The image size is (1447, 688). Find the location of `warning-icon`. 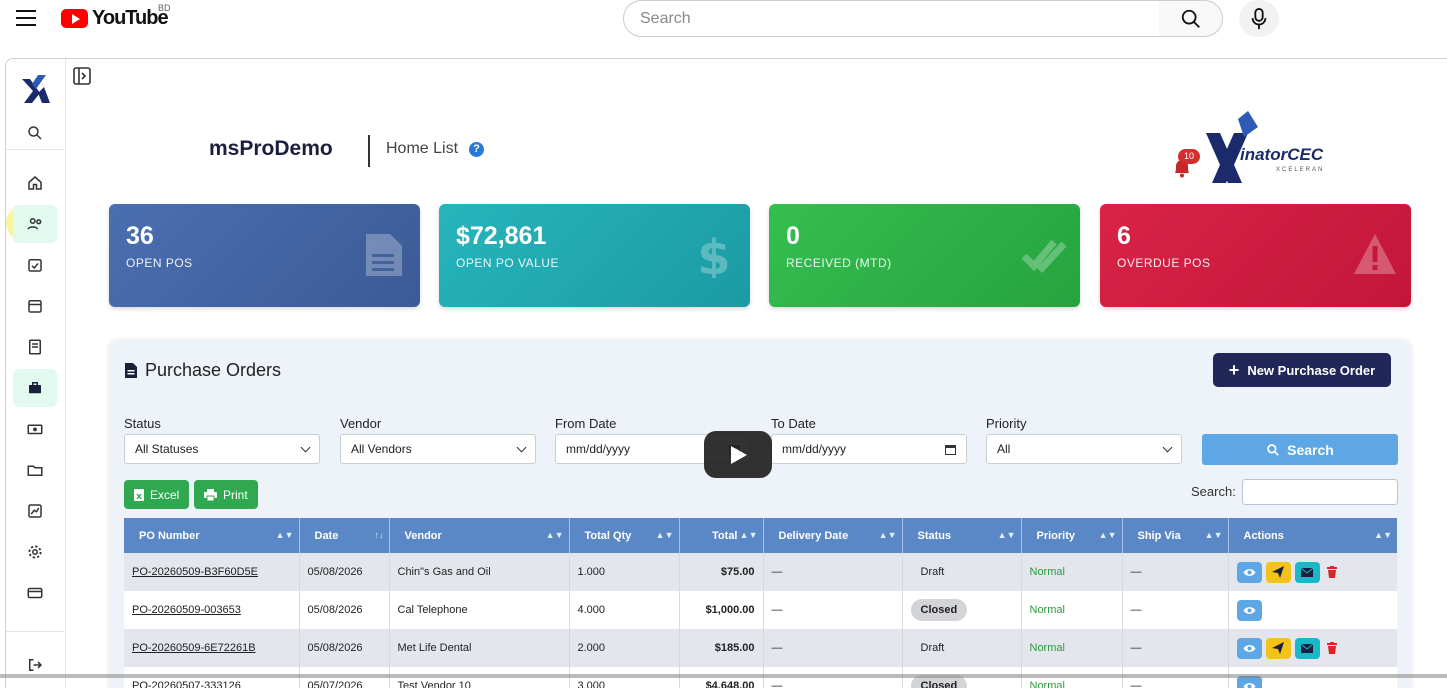

warning-icon is located at coordinates (1375, 254).